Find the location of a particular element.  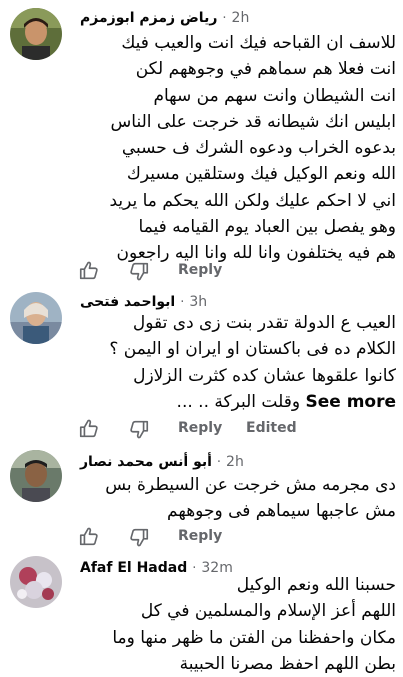

author-name: أبو أنس محمد نصار is located at coordinates (146, 462).